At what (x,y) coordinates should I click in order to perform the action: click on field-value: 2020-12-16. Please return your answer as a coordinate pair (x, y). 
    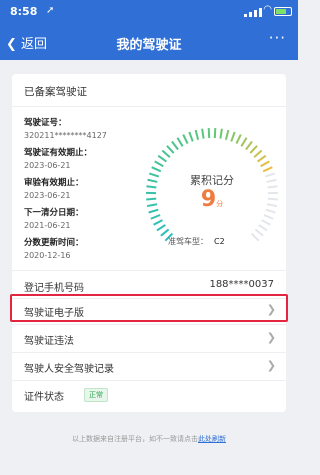
    Looking at the image, I should click on (47, 255).